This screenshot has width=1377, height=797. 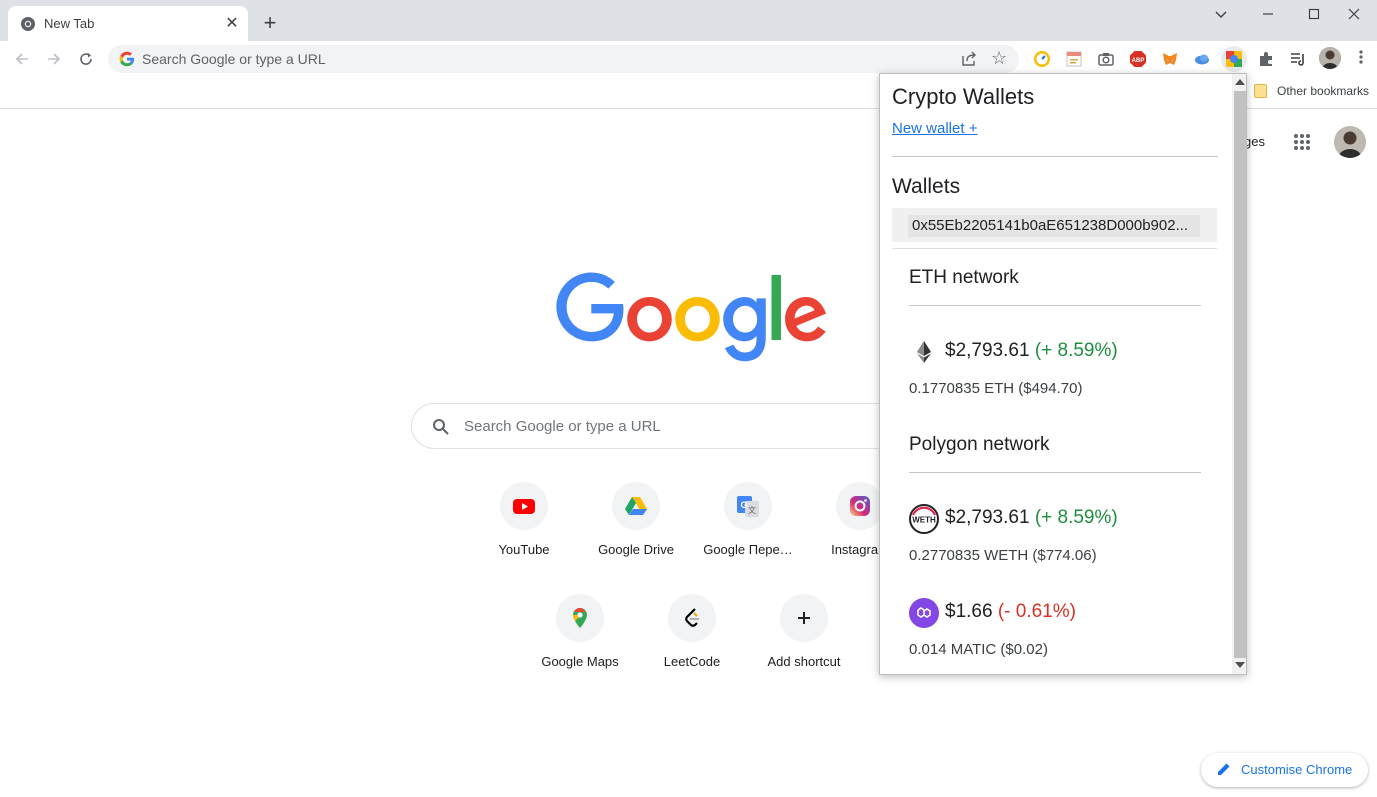 What do you see at coordinates (270, 24) in the screenshot?
I see `new-tab-button: +` at bounding box center [270, 24].